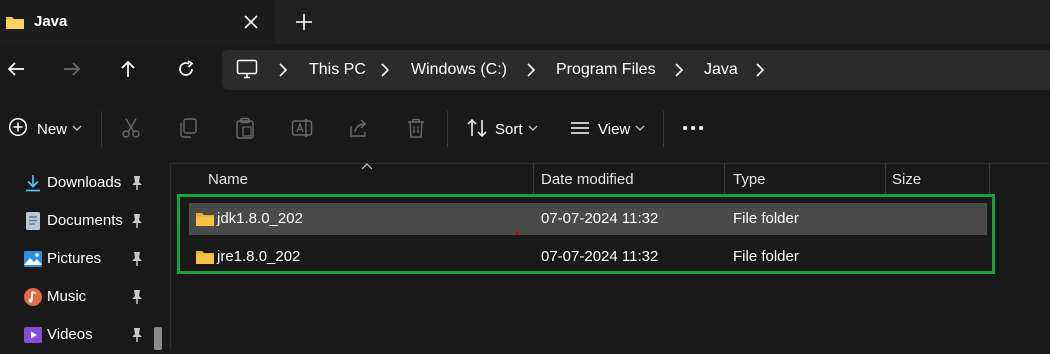 Image resolution: width=1050 pixels, height=354 pixels. Describe the element at coordinates (228, 179) in the screenshot. I see `column-header-name: Name` at that location.